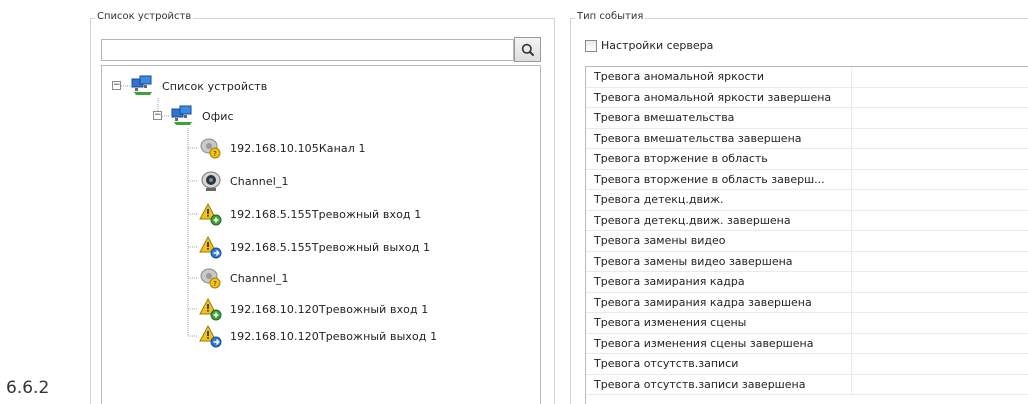 This screenshot has width=1028, height=404. Describe the element at coordinates (807, 302) in the screenshot. I see `list-item: Тревога замирания кадра завершена` at that location.